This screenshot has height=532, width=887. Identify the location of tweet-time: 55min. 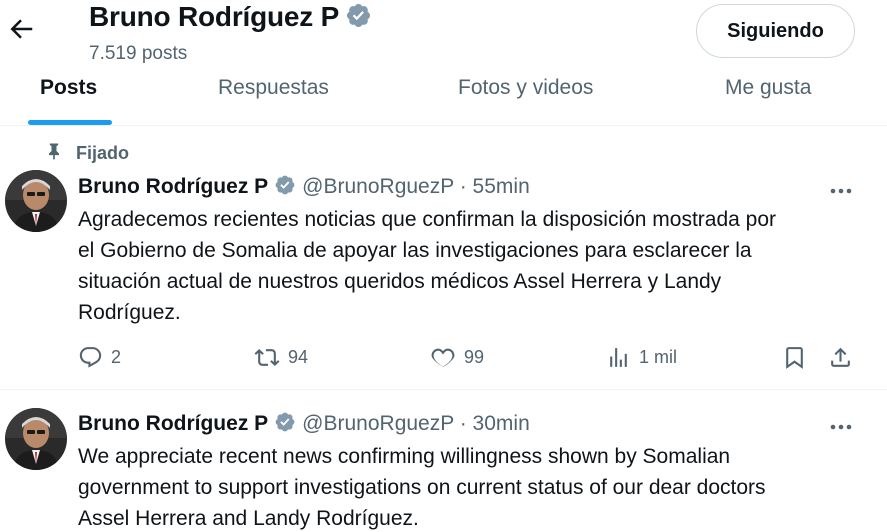
(501, 186).